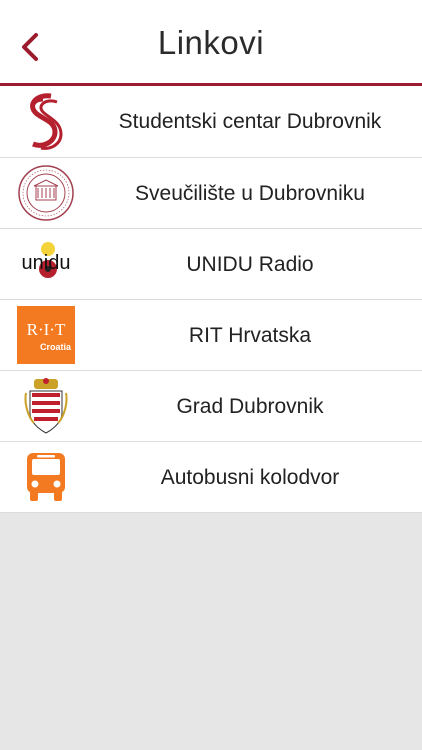 This screenshot has height=750, width=422. I want to click on page-title: Linkovi, so click(211, 42).